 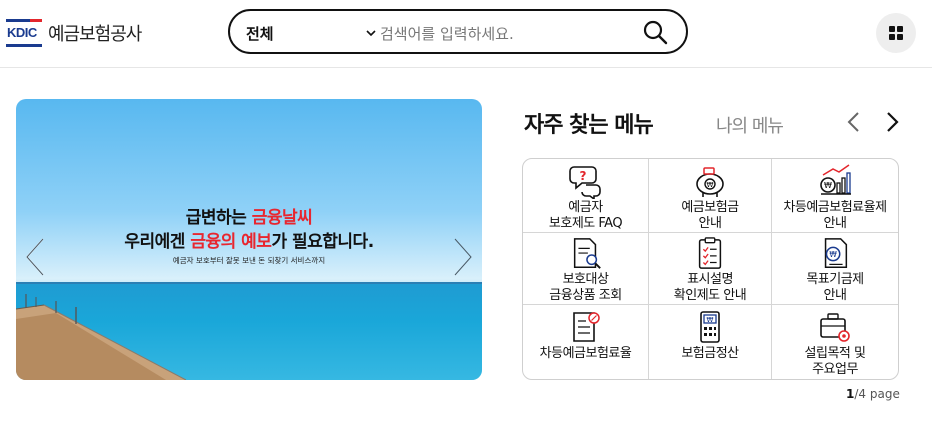 I want to click on banner-subtitle: 예금자 보호부터 잘못 보낸 돈 되찾기 서비스까지, so click(x=249, y=260).